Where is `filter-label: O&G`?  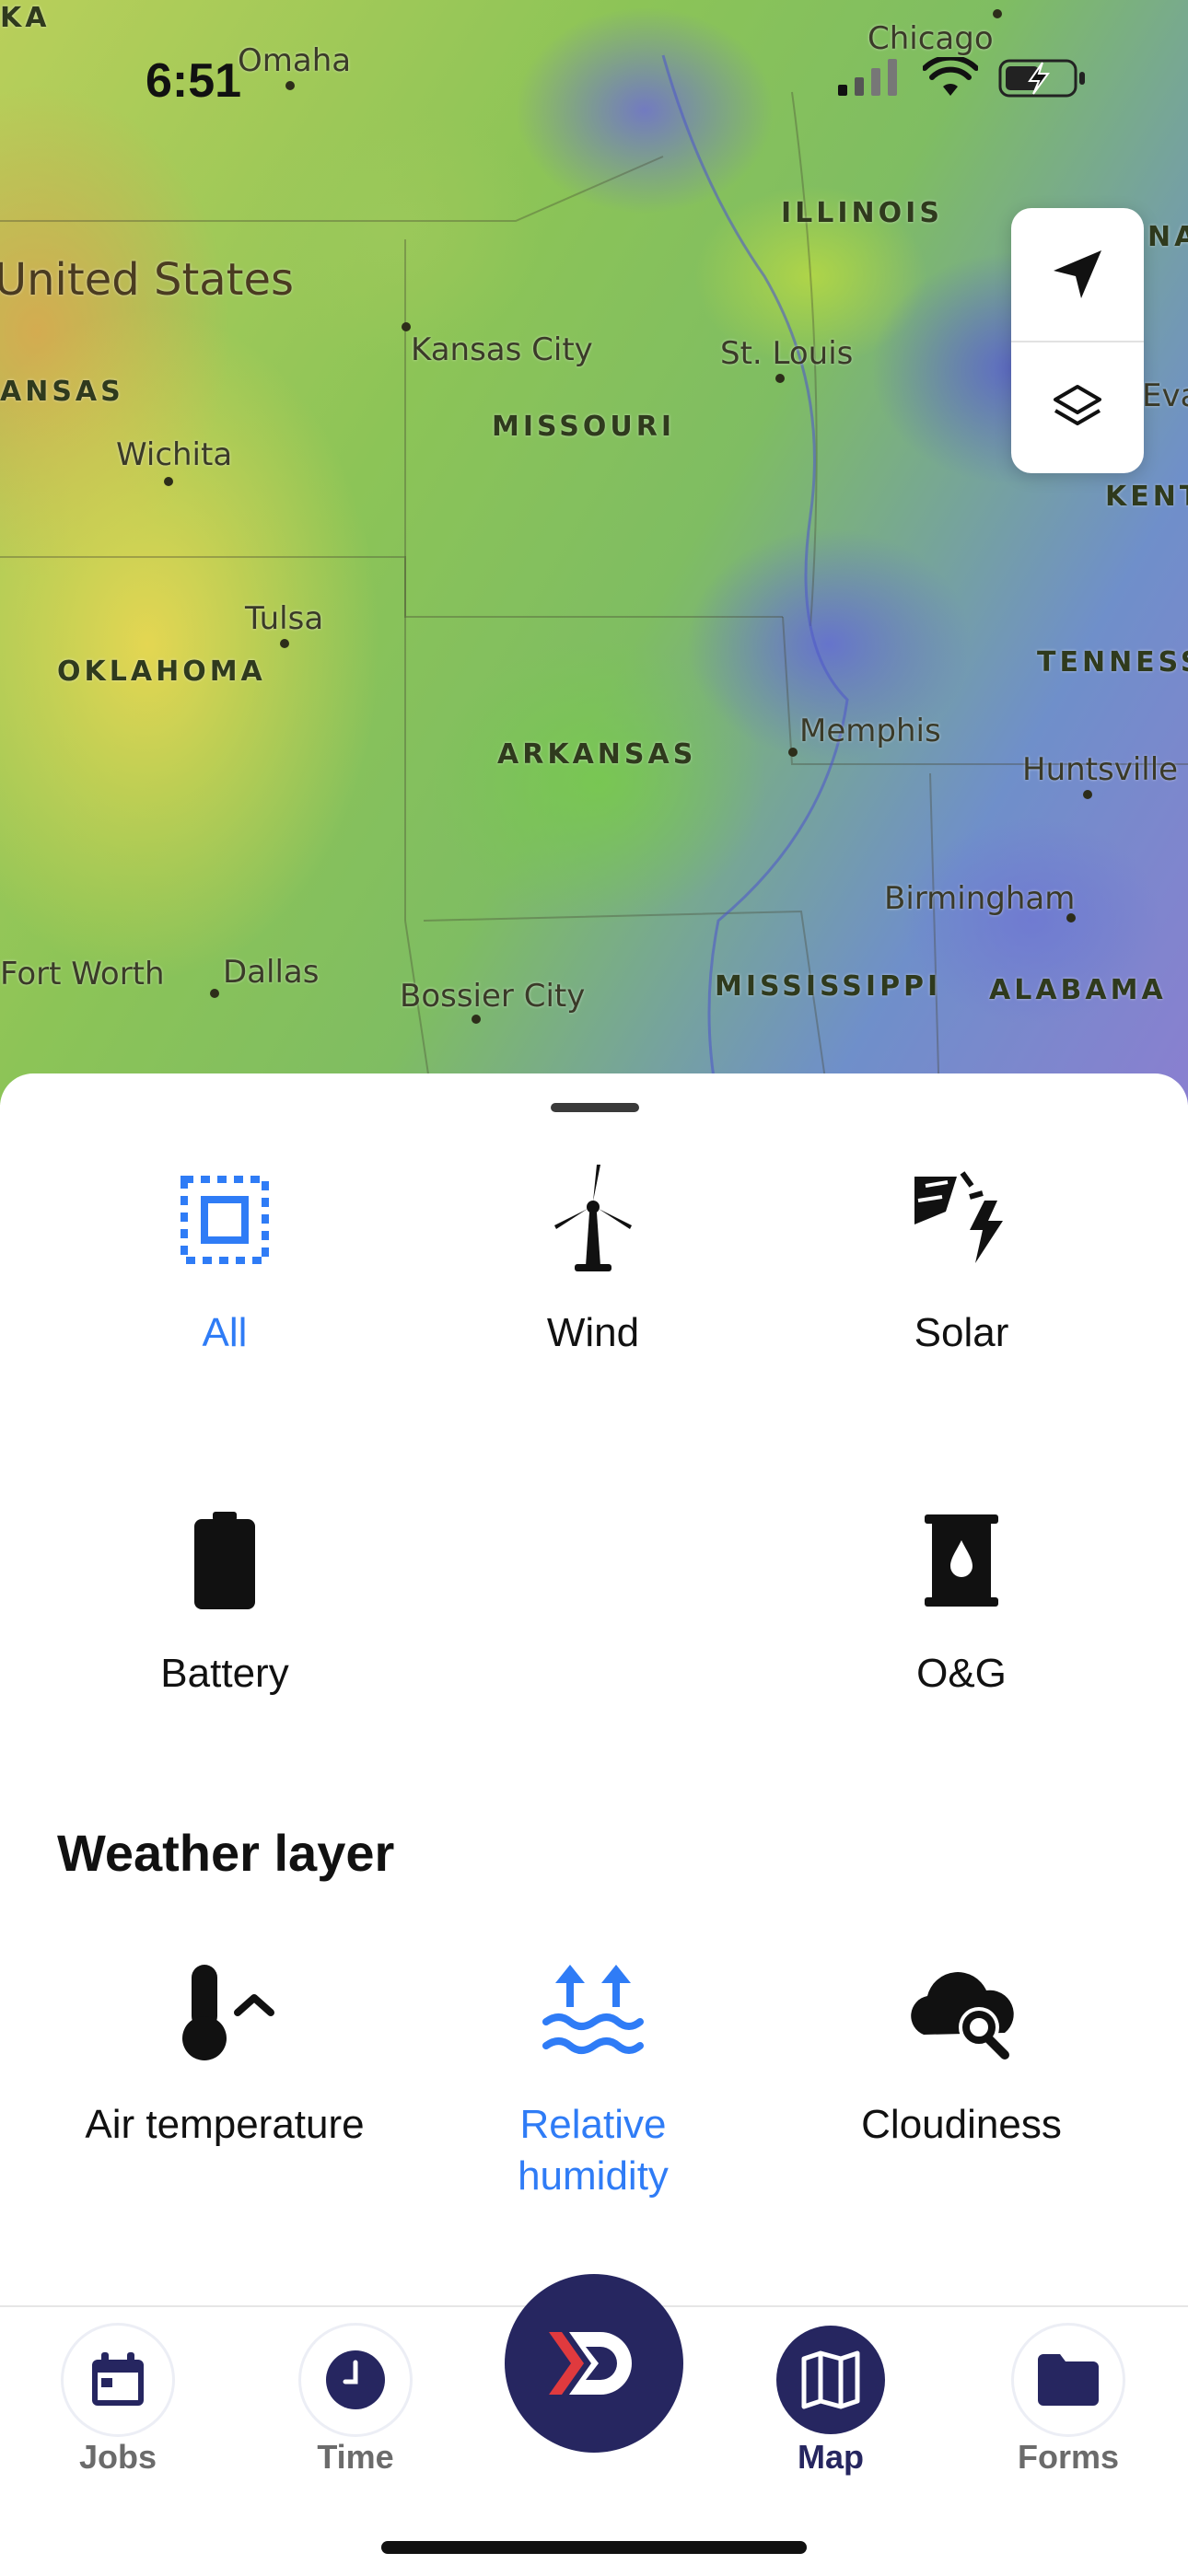
filter-label: O&G is located at coordinates (961, 1673).